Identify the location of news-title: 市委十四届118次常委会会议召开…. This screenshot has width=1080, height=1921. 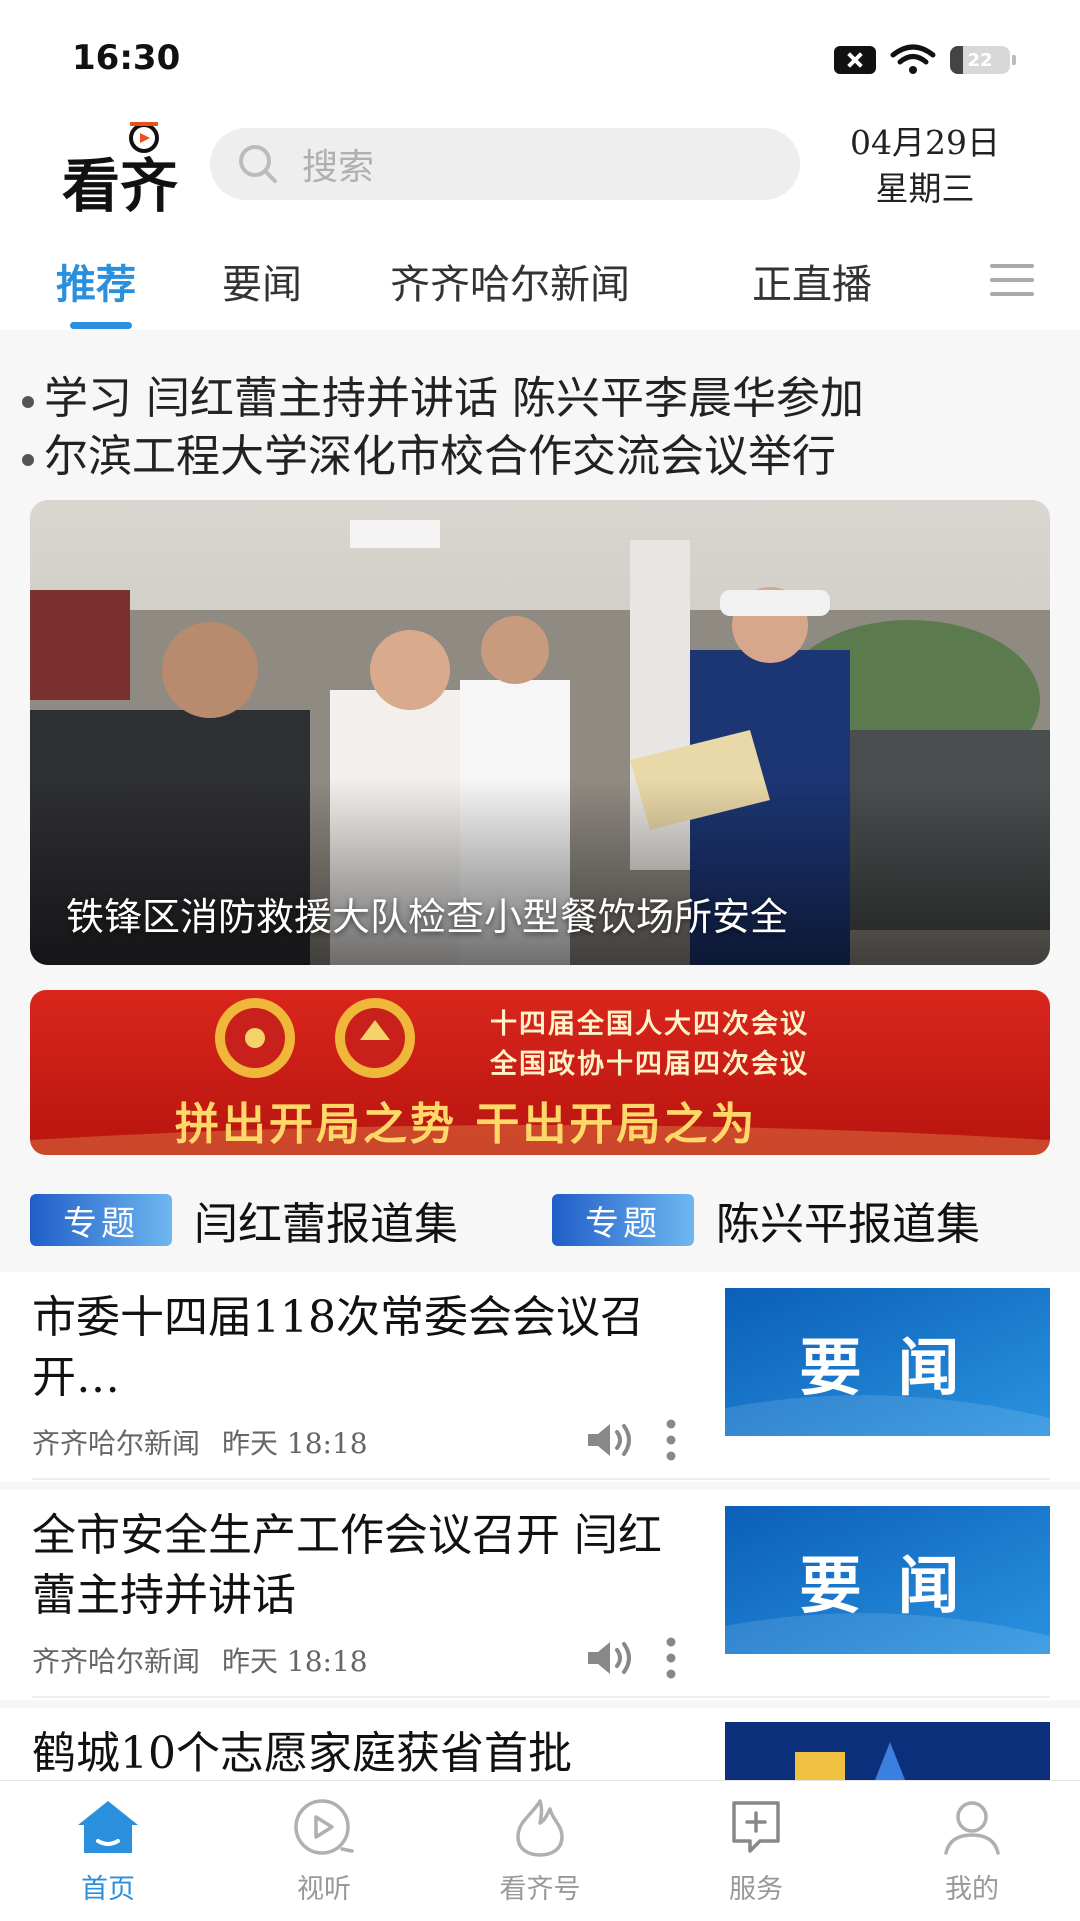
(338, 1347).